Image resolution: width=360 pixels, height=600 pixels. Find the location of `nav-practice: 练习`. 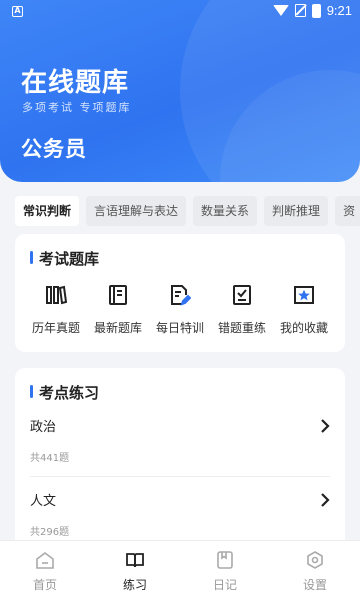

nav-practice: 练习 is located at coordinates (135, 570).